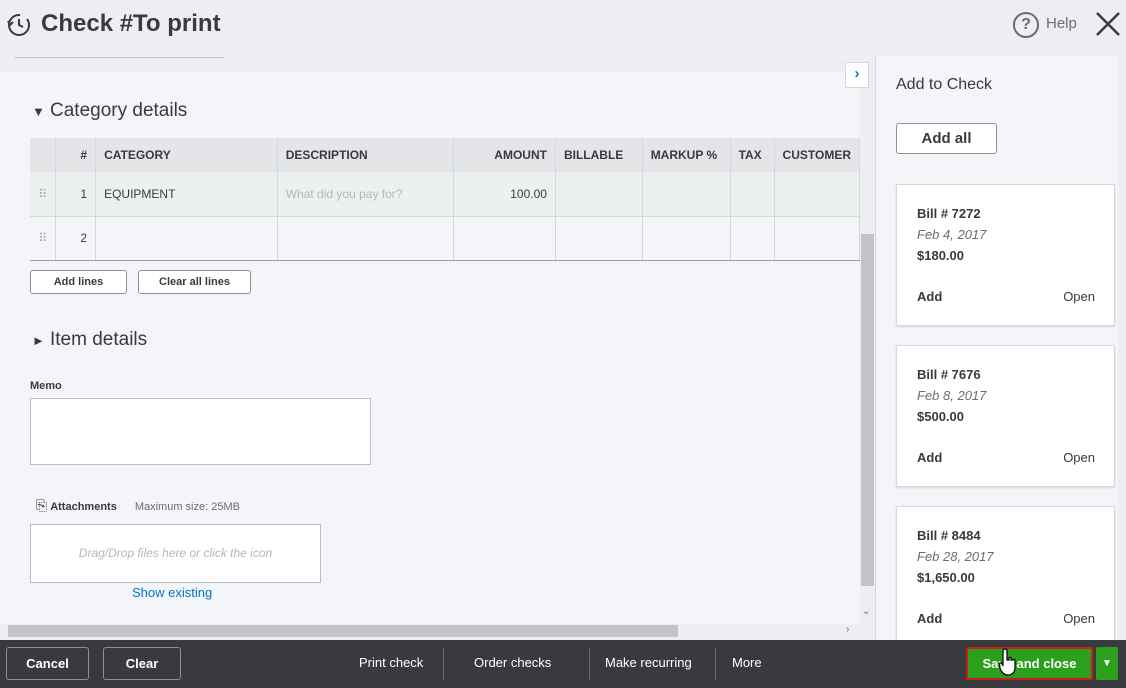  Describe the element at coordinates (946, 577) in the screenshot. I see `bill-amount: $1,650.00` at that location.